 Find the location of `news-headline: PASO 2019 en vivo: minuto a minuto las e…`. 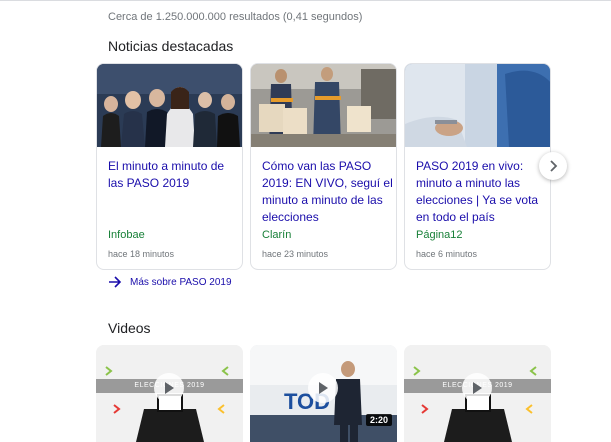

news-headline: PASO 2019 en vivo: minuto a minuto las e… is located at coordinates (482, 192).